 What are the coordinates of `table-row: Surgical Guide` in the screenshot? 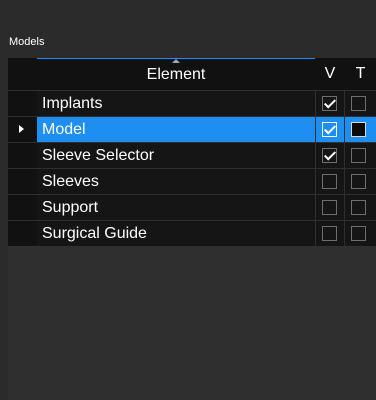 It's located at (192, 234).